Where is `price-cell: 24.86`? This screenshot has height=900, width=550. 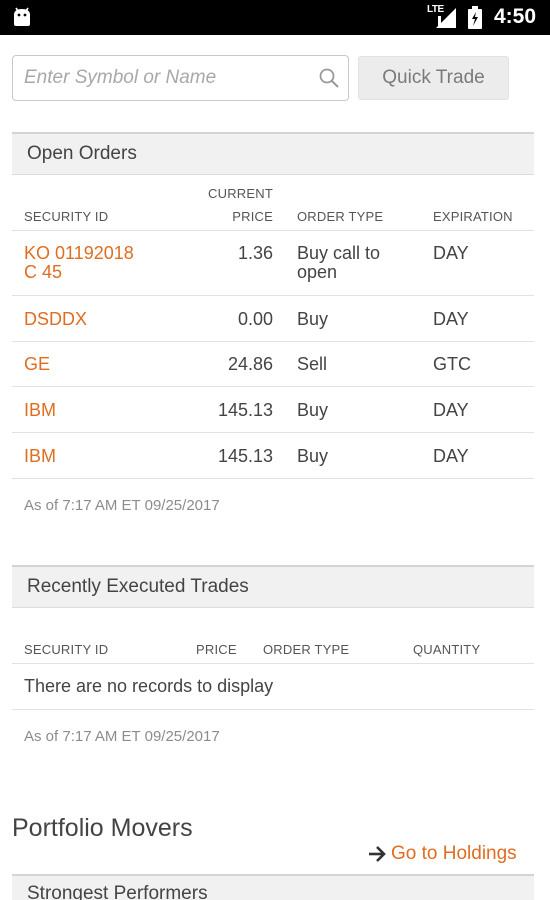
price-cell: 24.86 is located at coordinates (250, 364).